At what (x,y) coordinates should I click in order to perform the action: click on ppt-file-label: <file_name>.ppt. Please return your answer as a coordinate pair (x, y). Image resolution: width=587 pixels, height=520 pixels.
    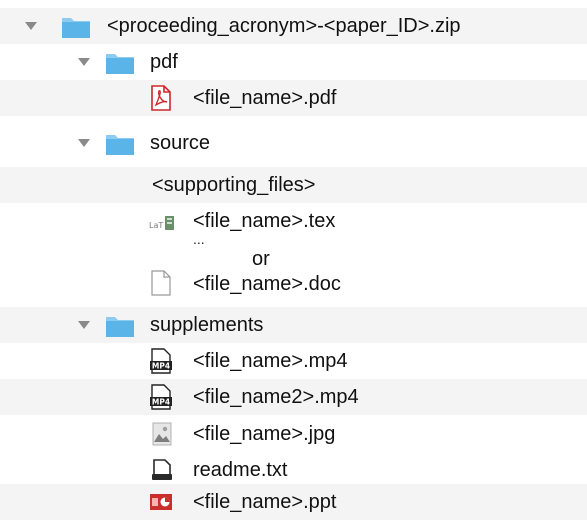
    Looking at the image, I should click on (265, 502).